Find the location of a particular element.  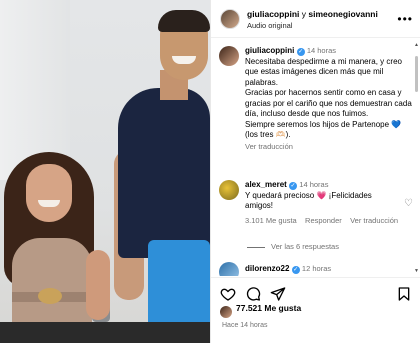

view-replies-link: Ver las 6 respuestas is located at coordinates (293, 246).